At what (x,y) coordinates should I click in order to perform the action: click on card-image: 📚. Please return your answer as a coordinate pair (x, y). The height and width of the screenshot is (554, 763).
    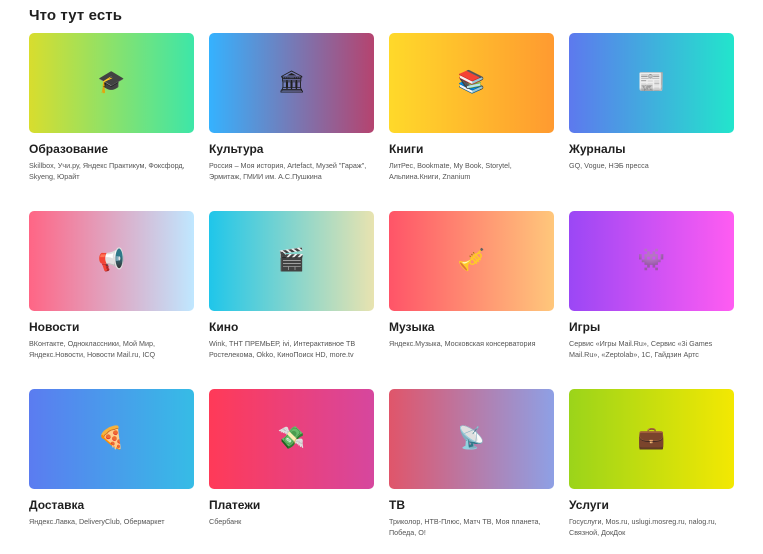
    Looking at the image, I should click on (471, 83).